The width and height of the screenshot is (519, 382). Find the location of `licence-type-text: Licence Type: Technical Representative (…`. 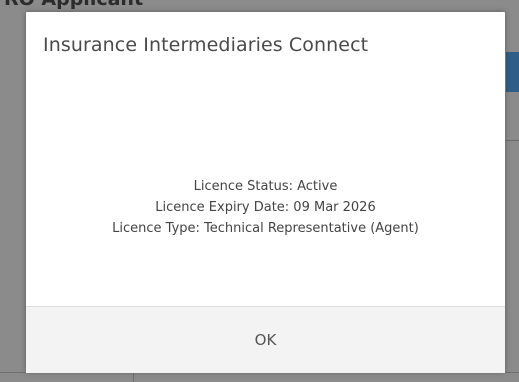

licence-type-text: Licence Type: Technical Representative (… is located at coordinates (265, 228).